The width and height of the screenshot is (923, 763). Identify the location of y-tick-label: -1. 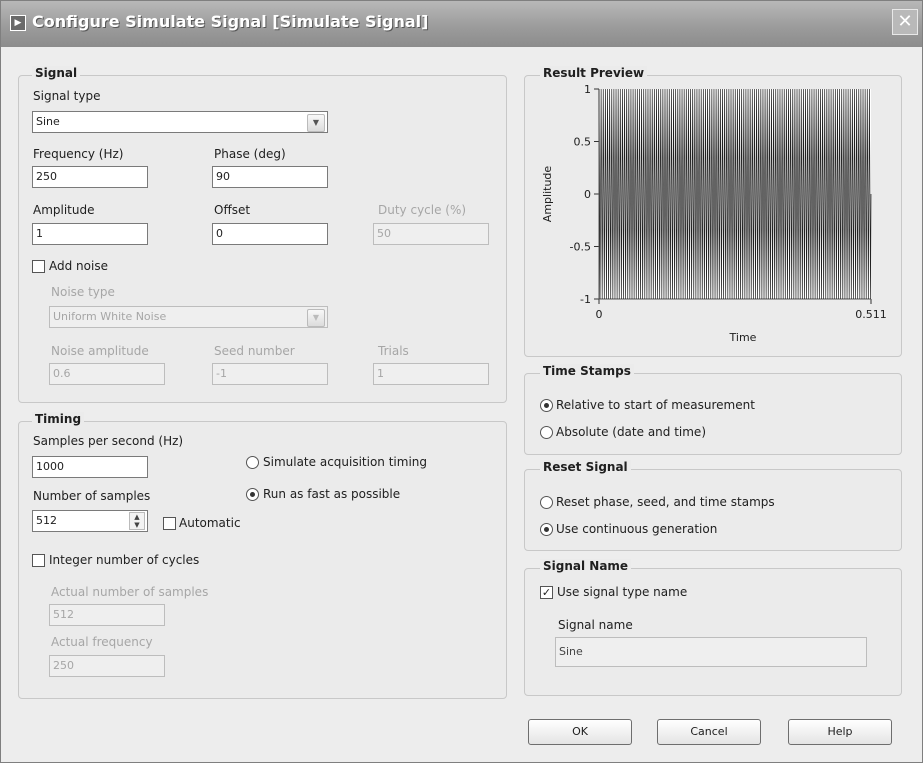
(585, 299).